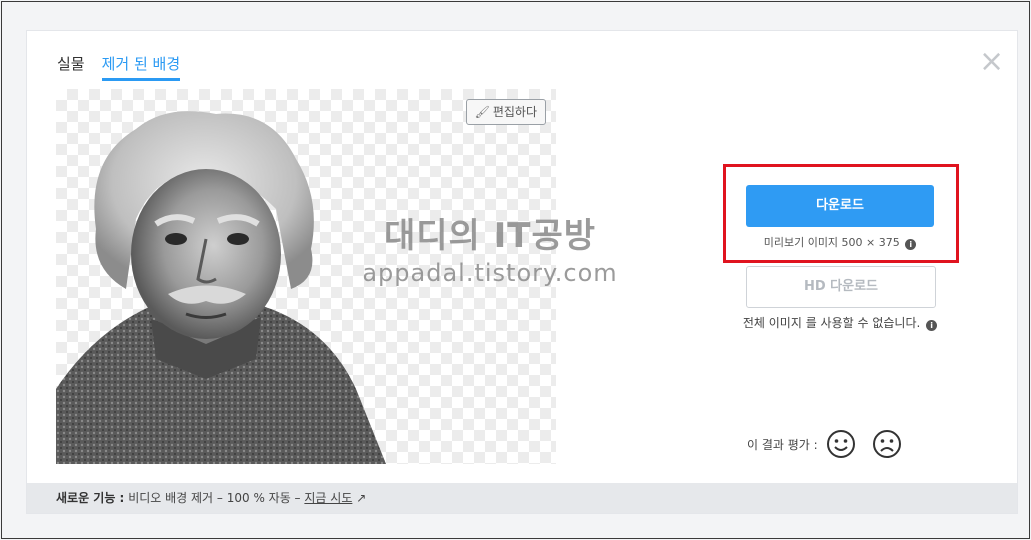 Image resolution: width=1031 pixels, height=540 pixels. What do you see at coordinates (90, 498) in the screenshot?
I see `footer-new-label: 새로운 기능 :` at bounding box center [90, 498].